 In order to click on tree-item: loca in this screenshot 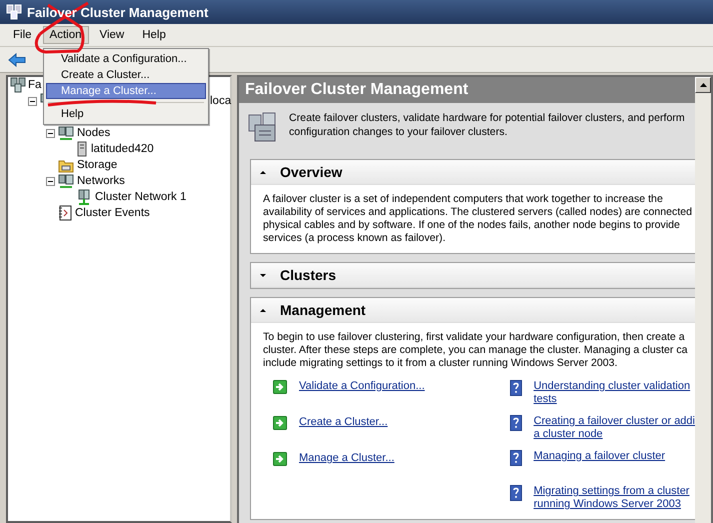, I will do `click(221, 101)`.